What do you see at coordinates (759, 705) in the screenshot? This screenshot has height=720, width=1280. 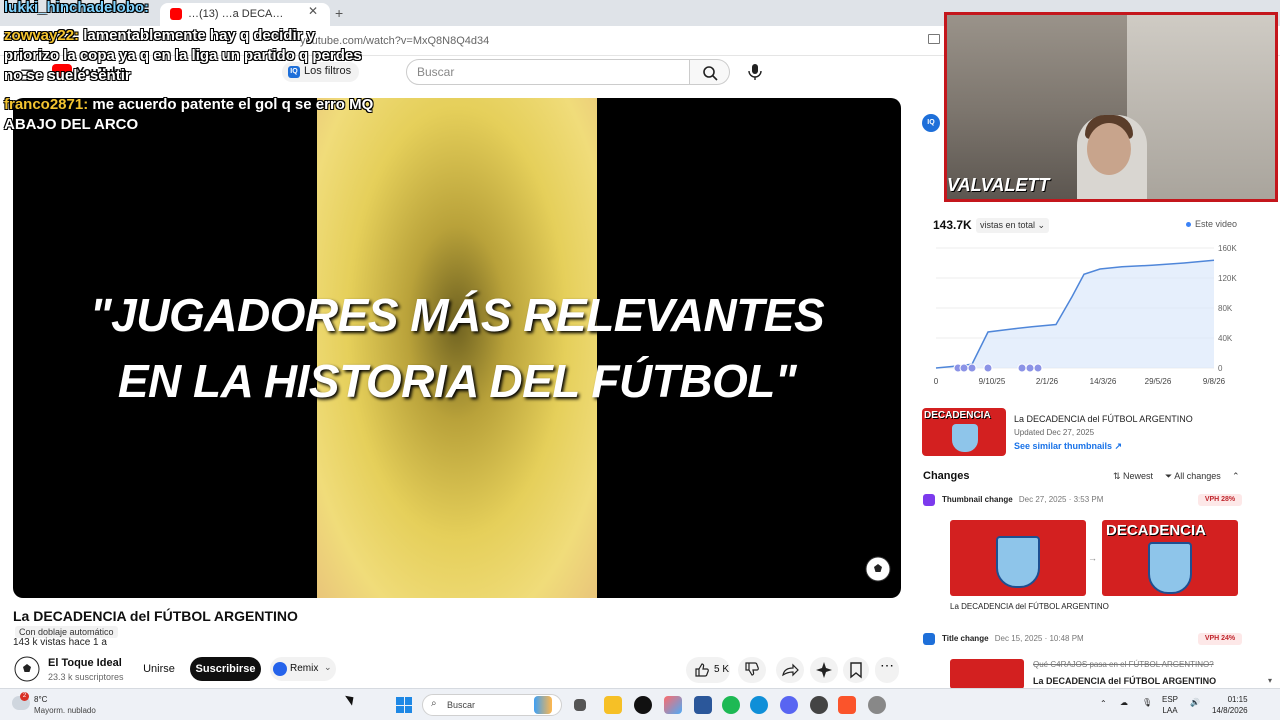 I see `edge-icon` at bounding box center [759, 705].